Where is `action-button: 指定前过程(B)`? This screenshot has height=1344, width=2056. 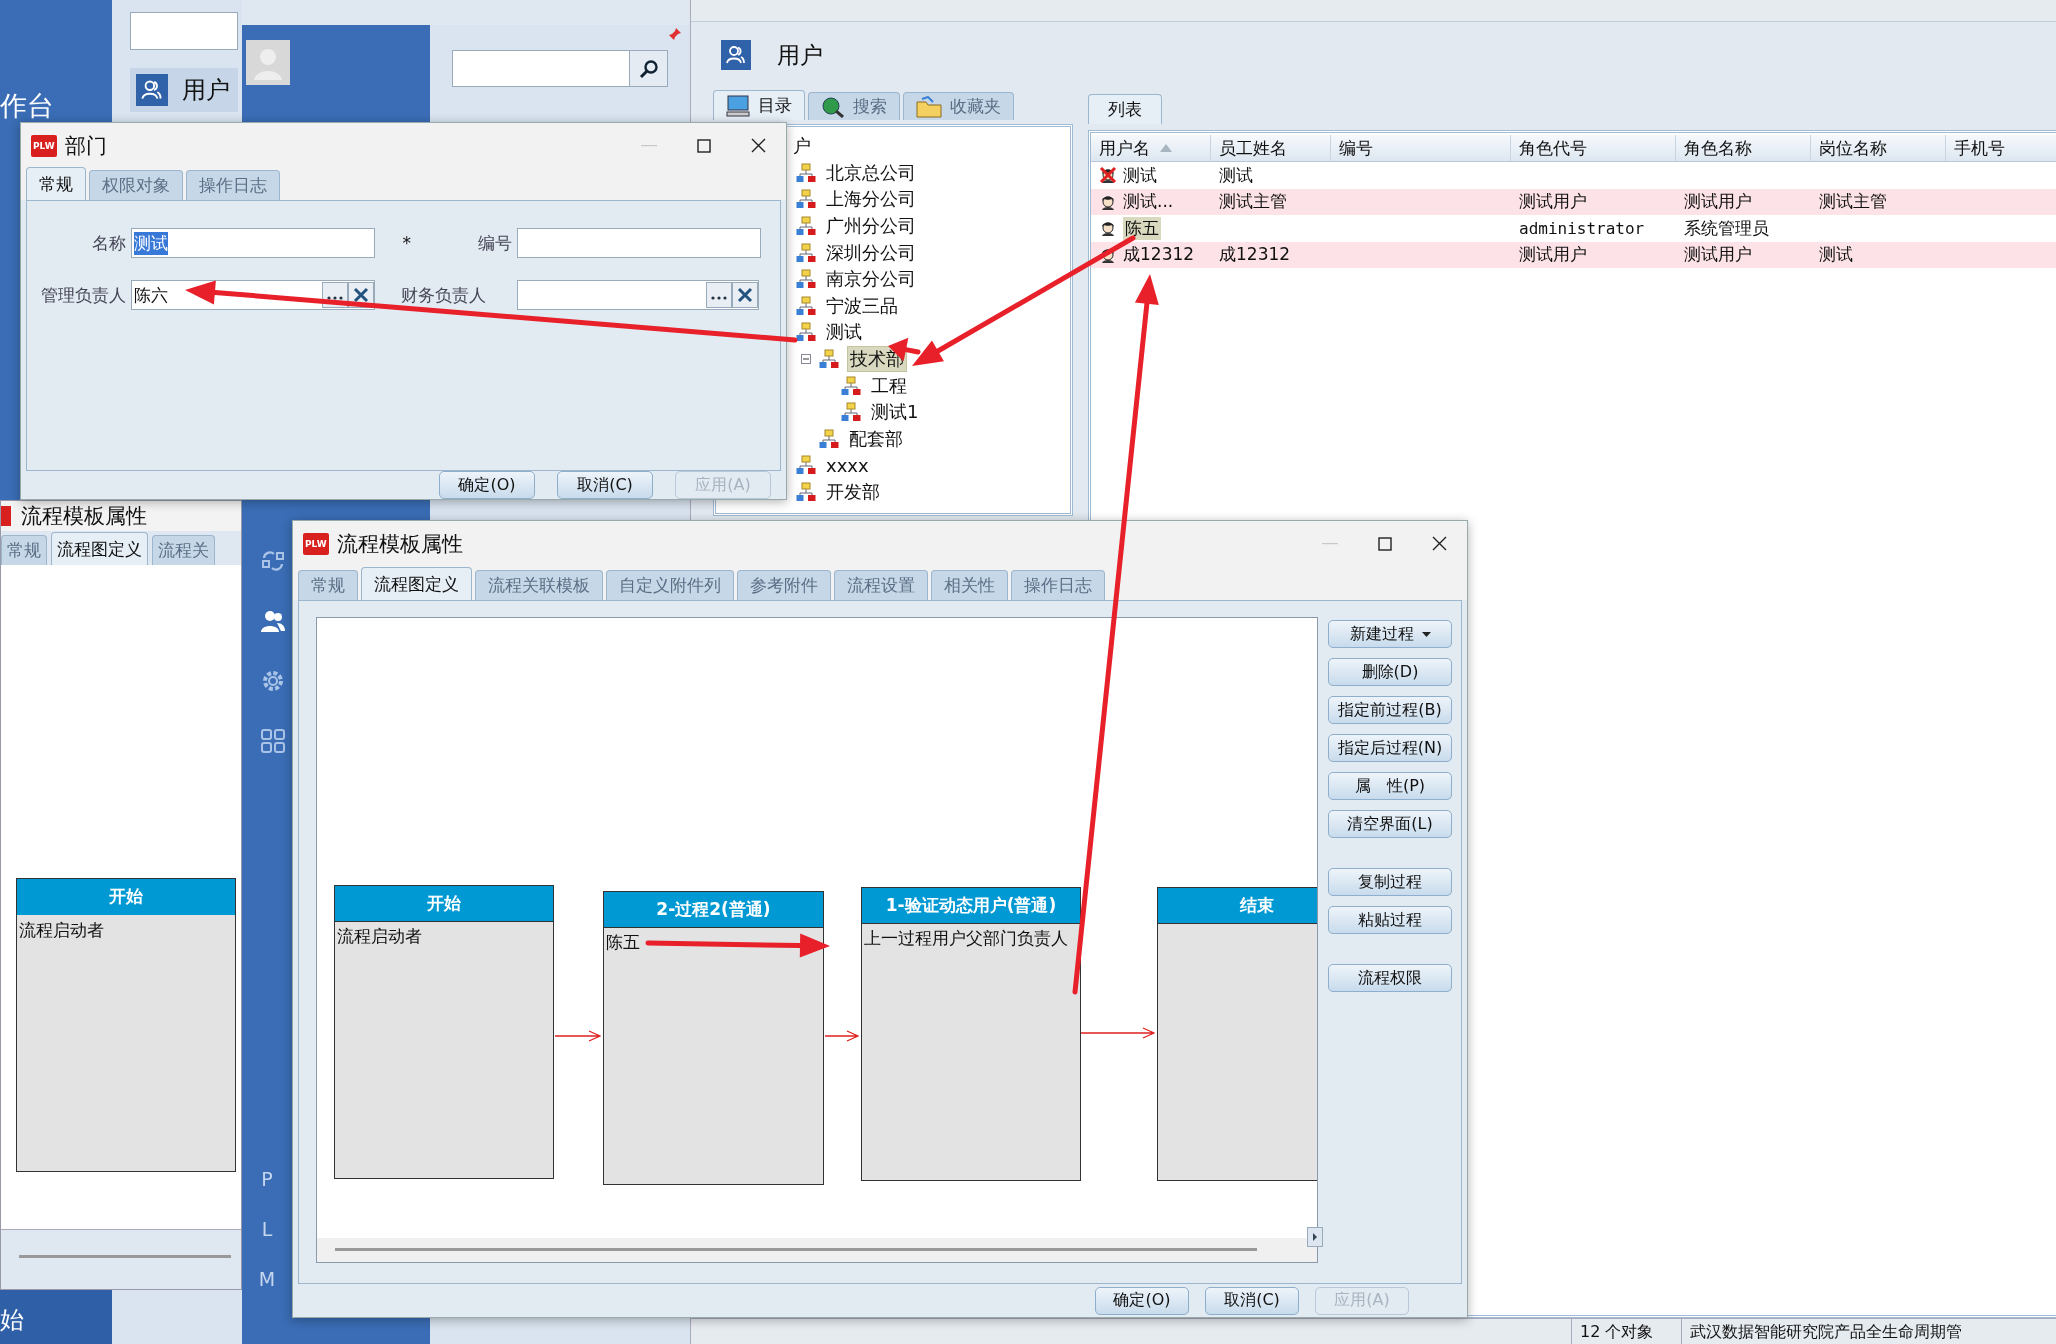 action-button: 指定前过程(B) is located at coordinates (1390, 710).